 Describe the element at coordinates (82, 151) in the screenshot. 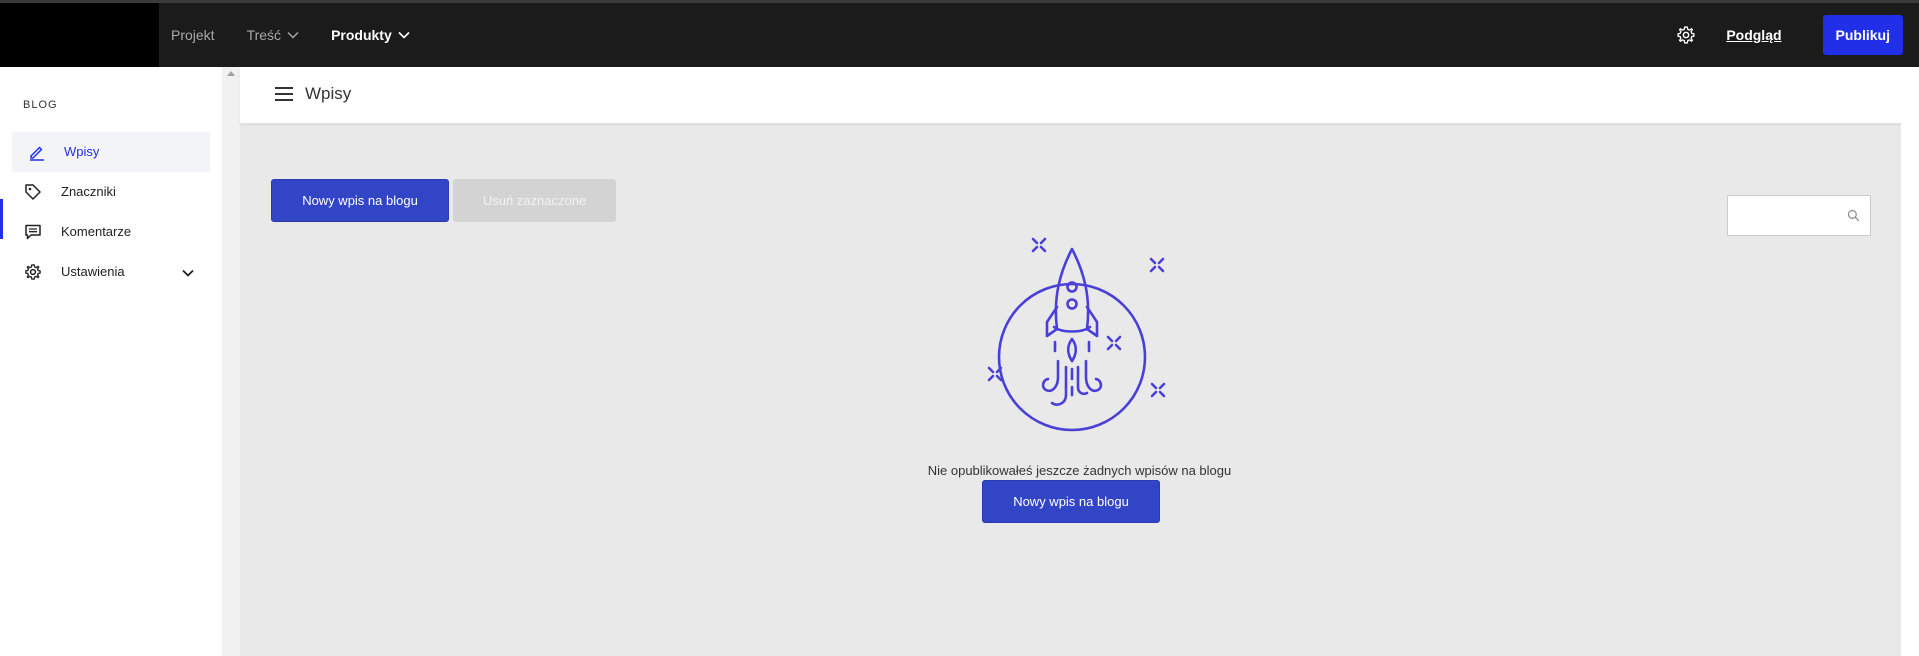

I see `sidebar-item-label: Wpisy` at that location.